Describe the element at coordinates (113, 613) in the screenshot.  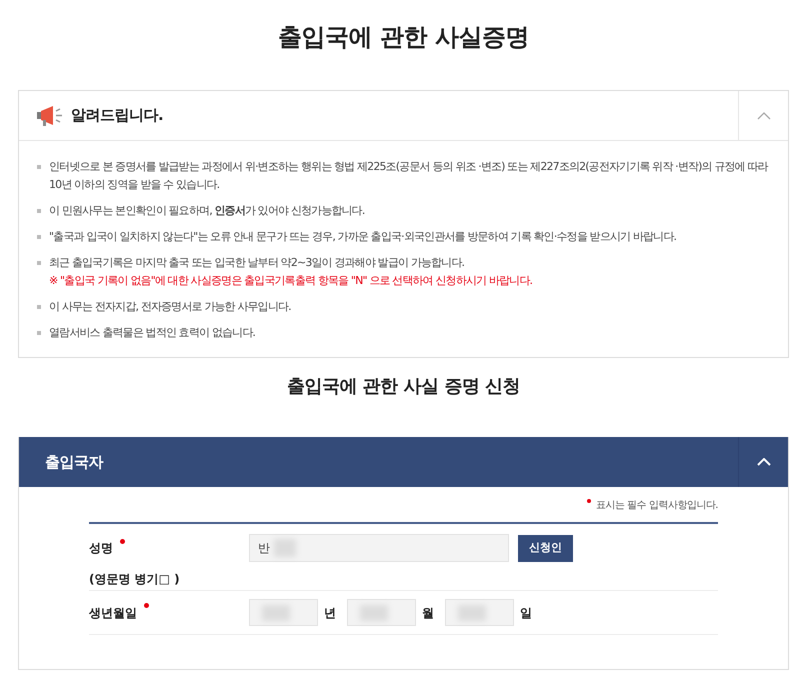
I see `field-label: 생년월일` at that location.